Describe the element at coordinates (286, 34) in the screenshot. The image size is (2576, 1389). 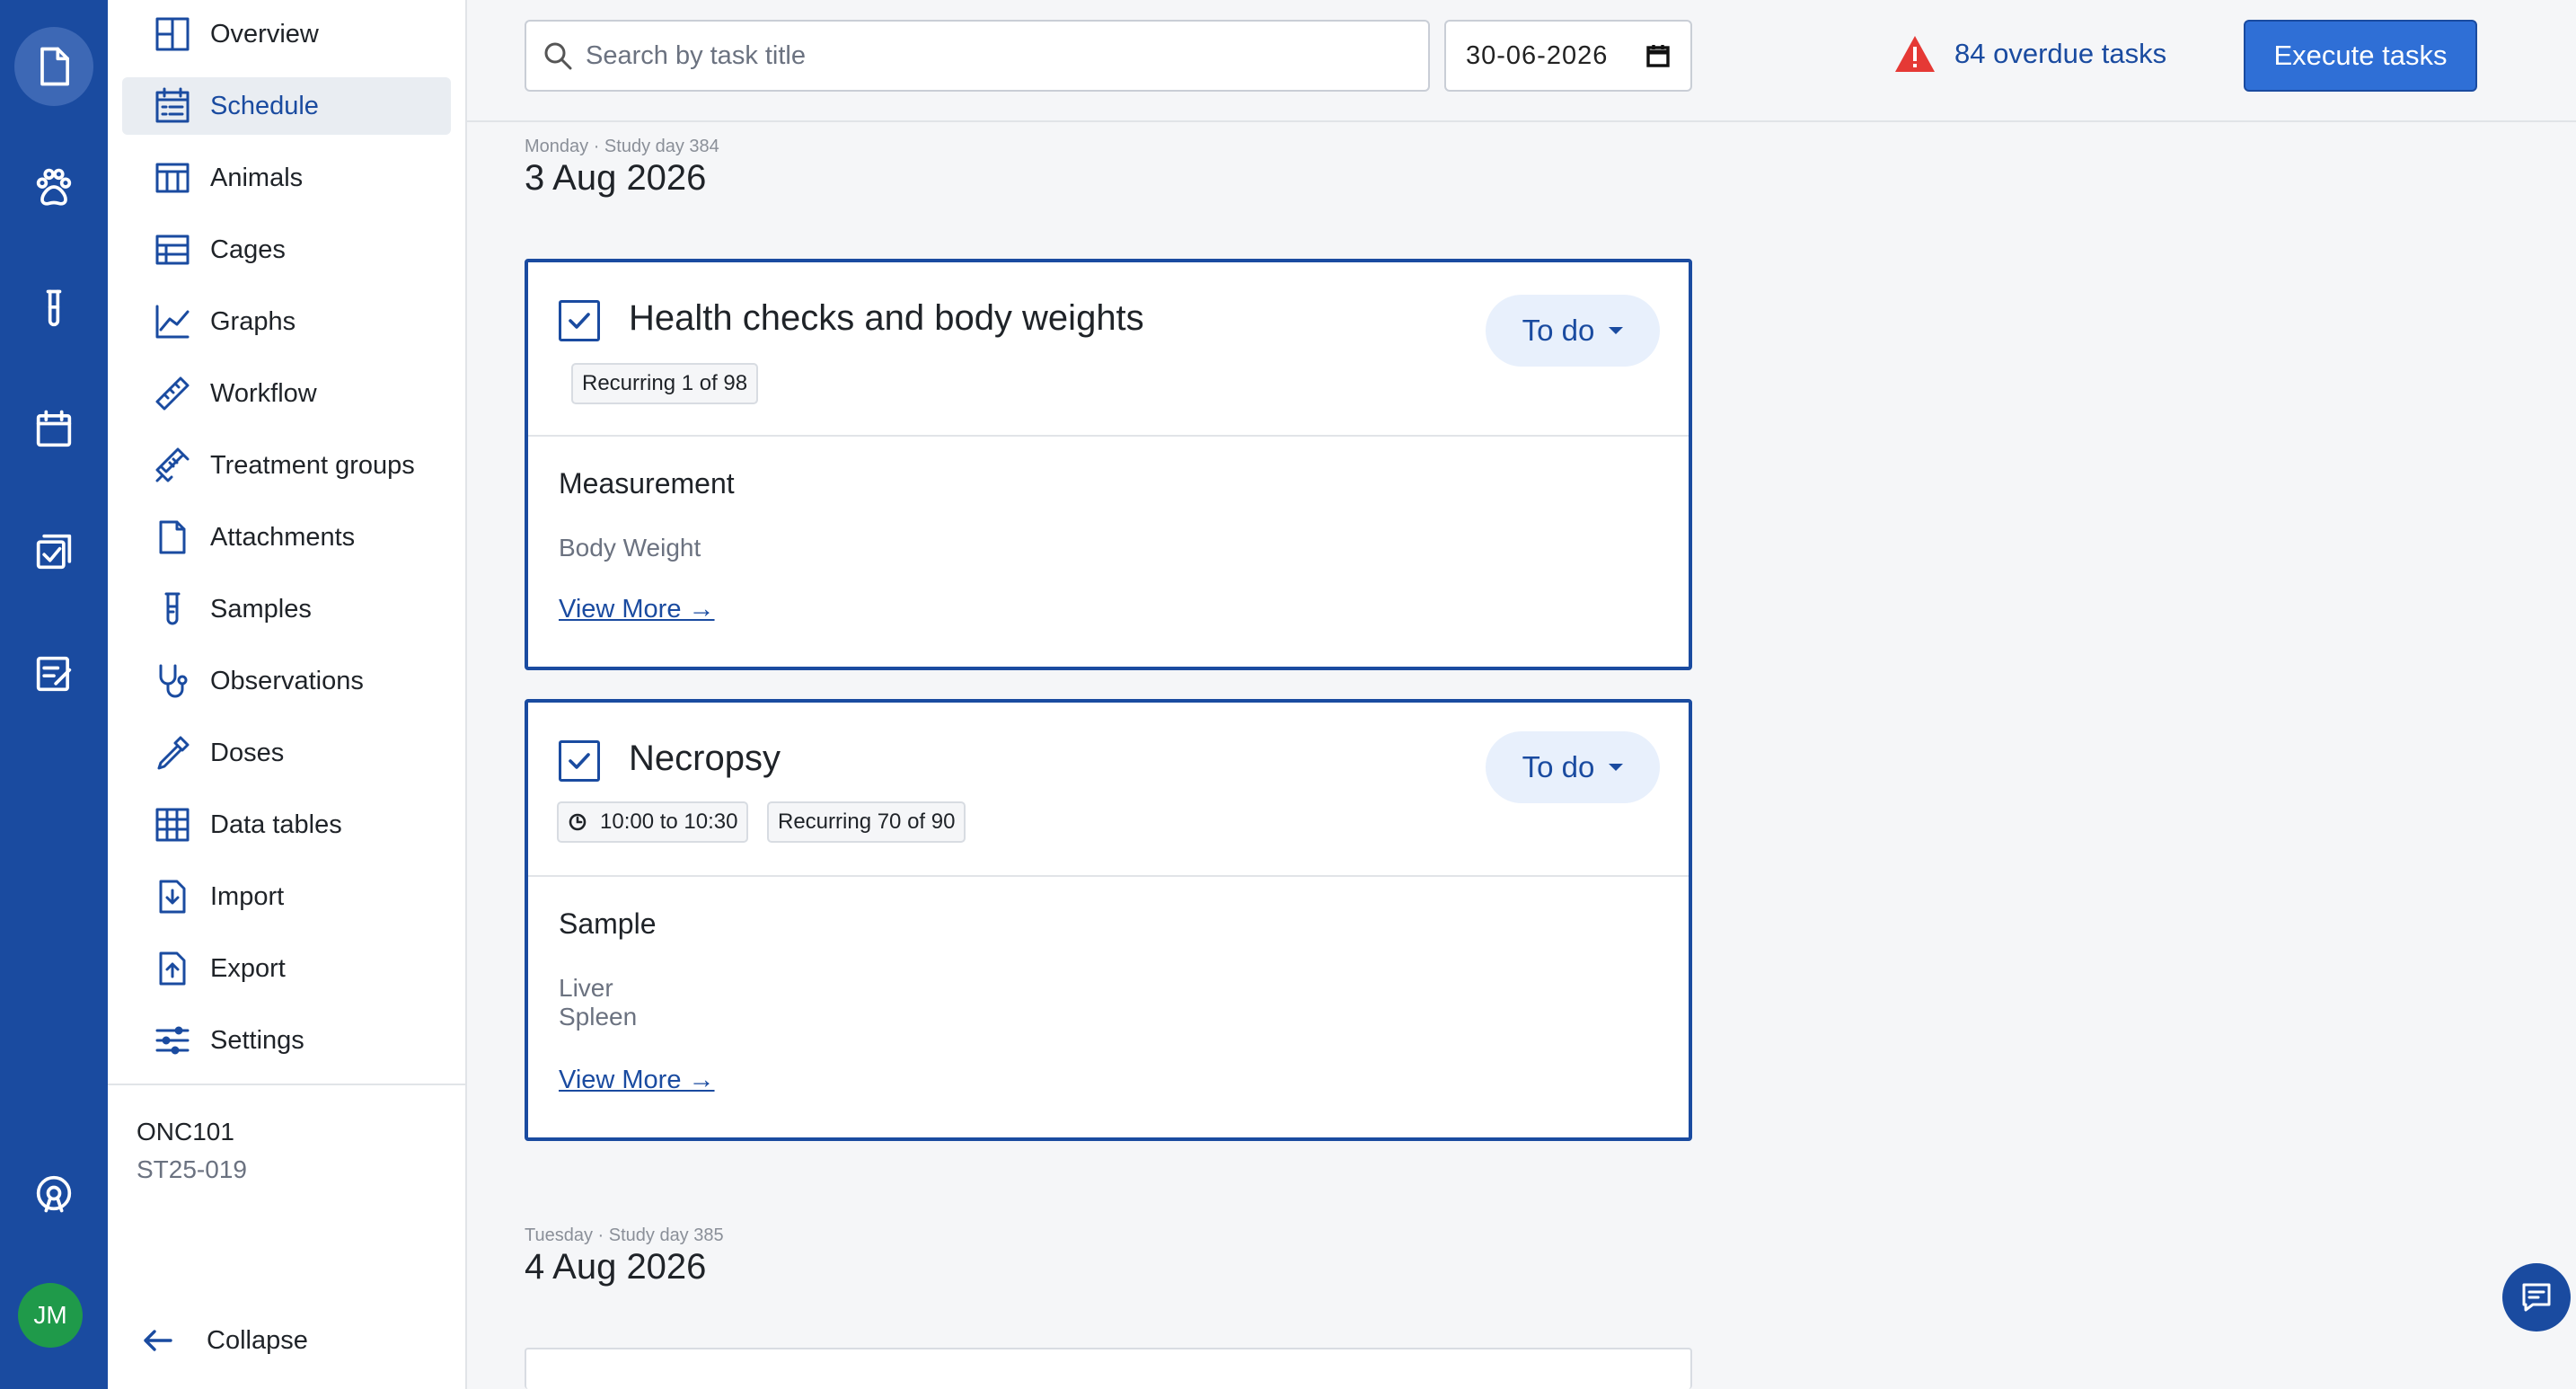
I see `sidebar-item-overview: Overview` at that location.